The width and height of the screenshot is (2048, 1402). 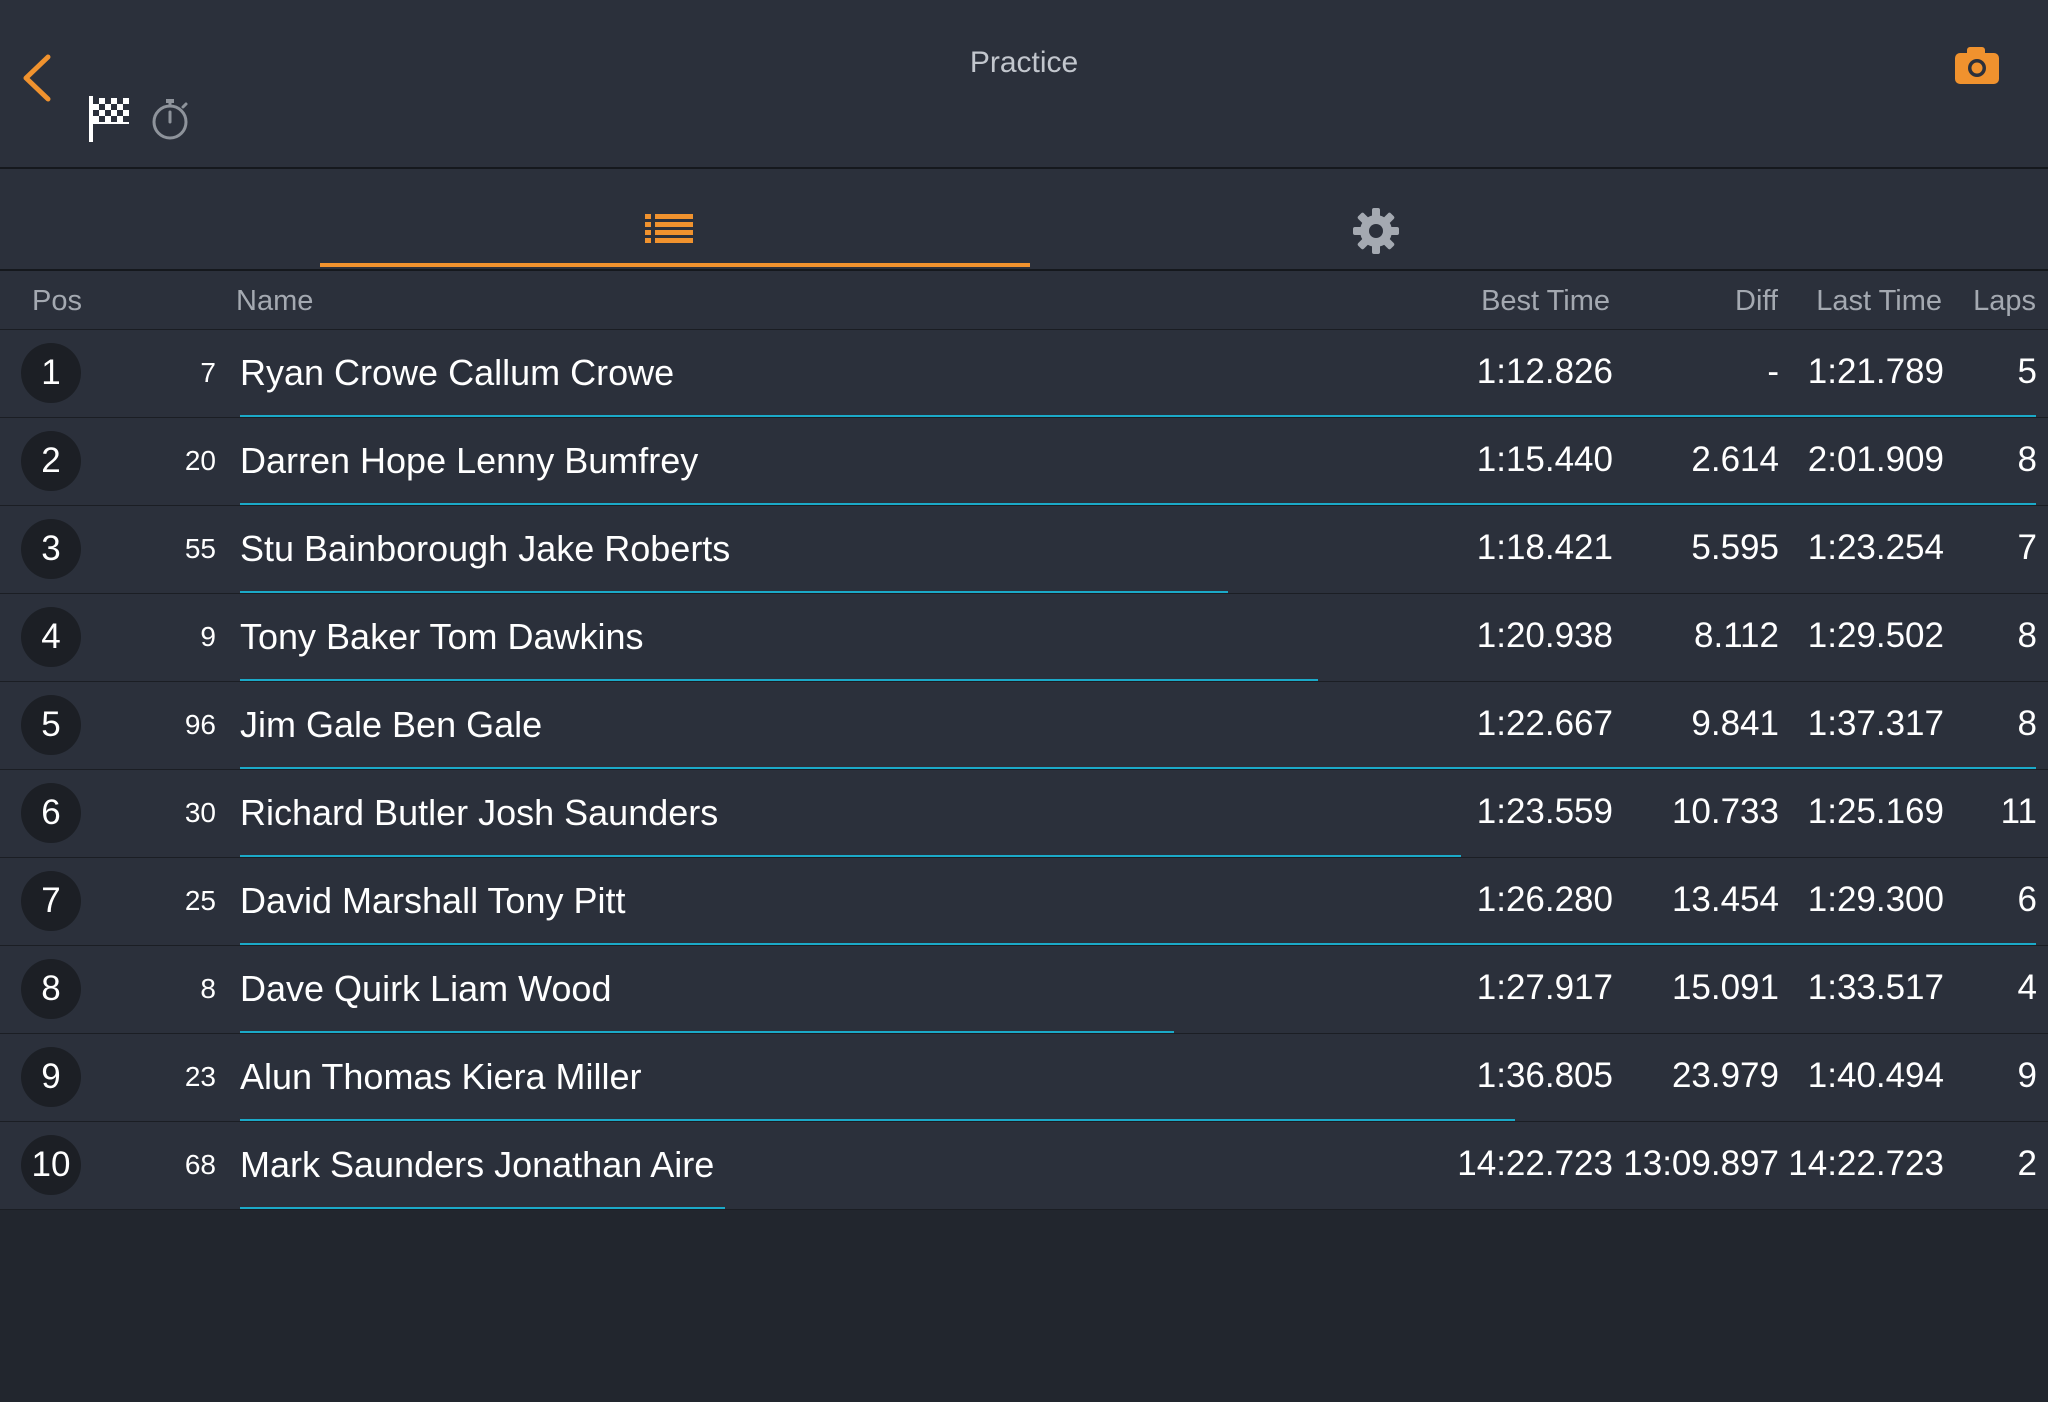 What do you see at coordinates (51, 373) in the screenshot?
I see `position-badge: 1` at bounding box center [51, 373].